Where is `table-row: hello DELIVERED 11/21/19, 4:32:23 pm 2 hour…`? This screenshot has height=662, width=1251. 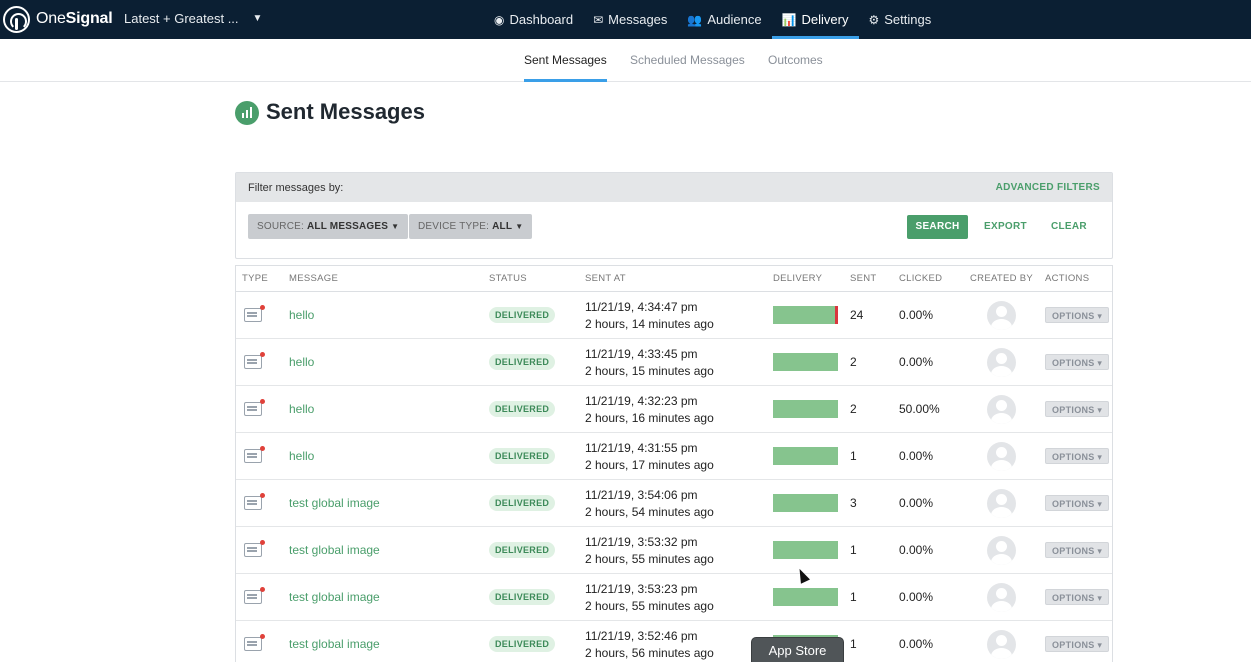
table-row: hello DELIVERED 11/21/19, 4:32:23 pm 2 hour… is located at coordinates (674, 409).